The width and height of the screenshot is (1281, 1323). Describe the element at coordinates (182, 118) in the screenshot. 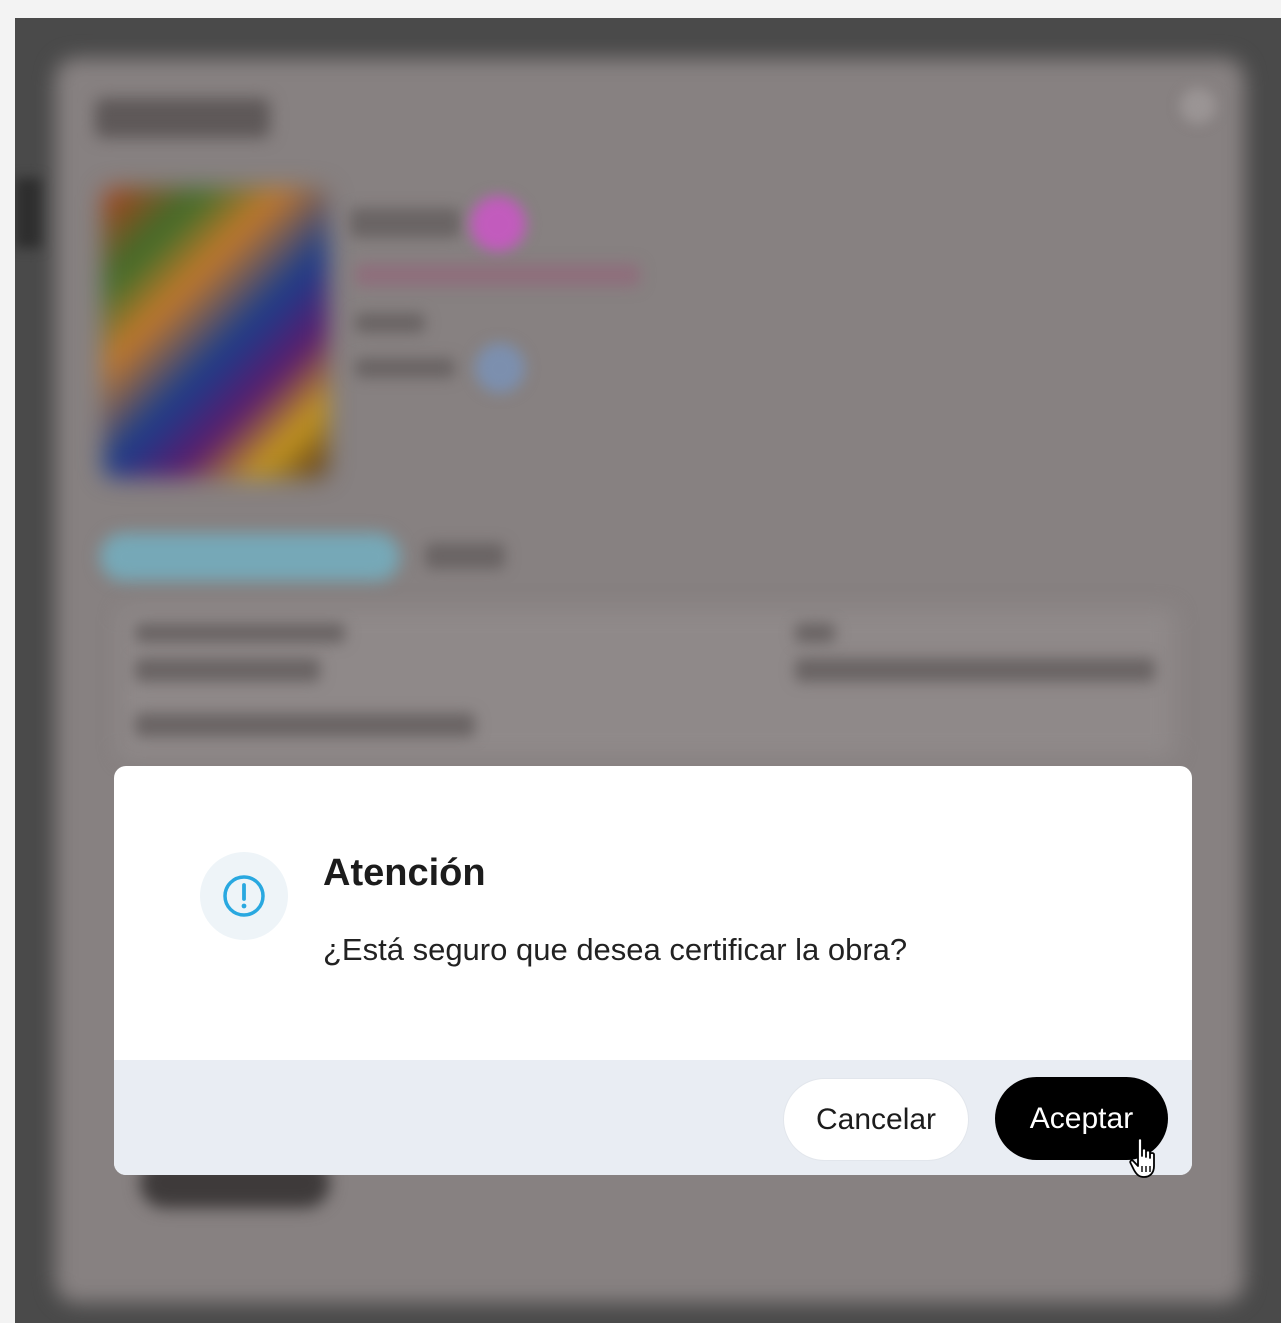

I see `background-page-title` at that location.